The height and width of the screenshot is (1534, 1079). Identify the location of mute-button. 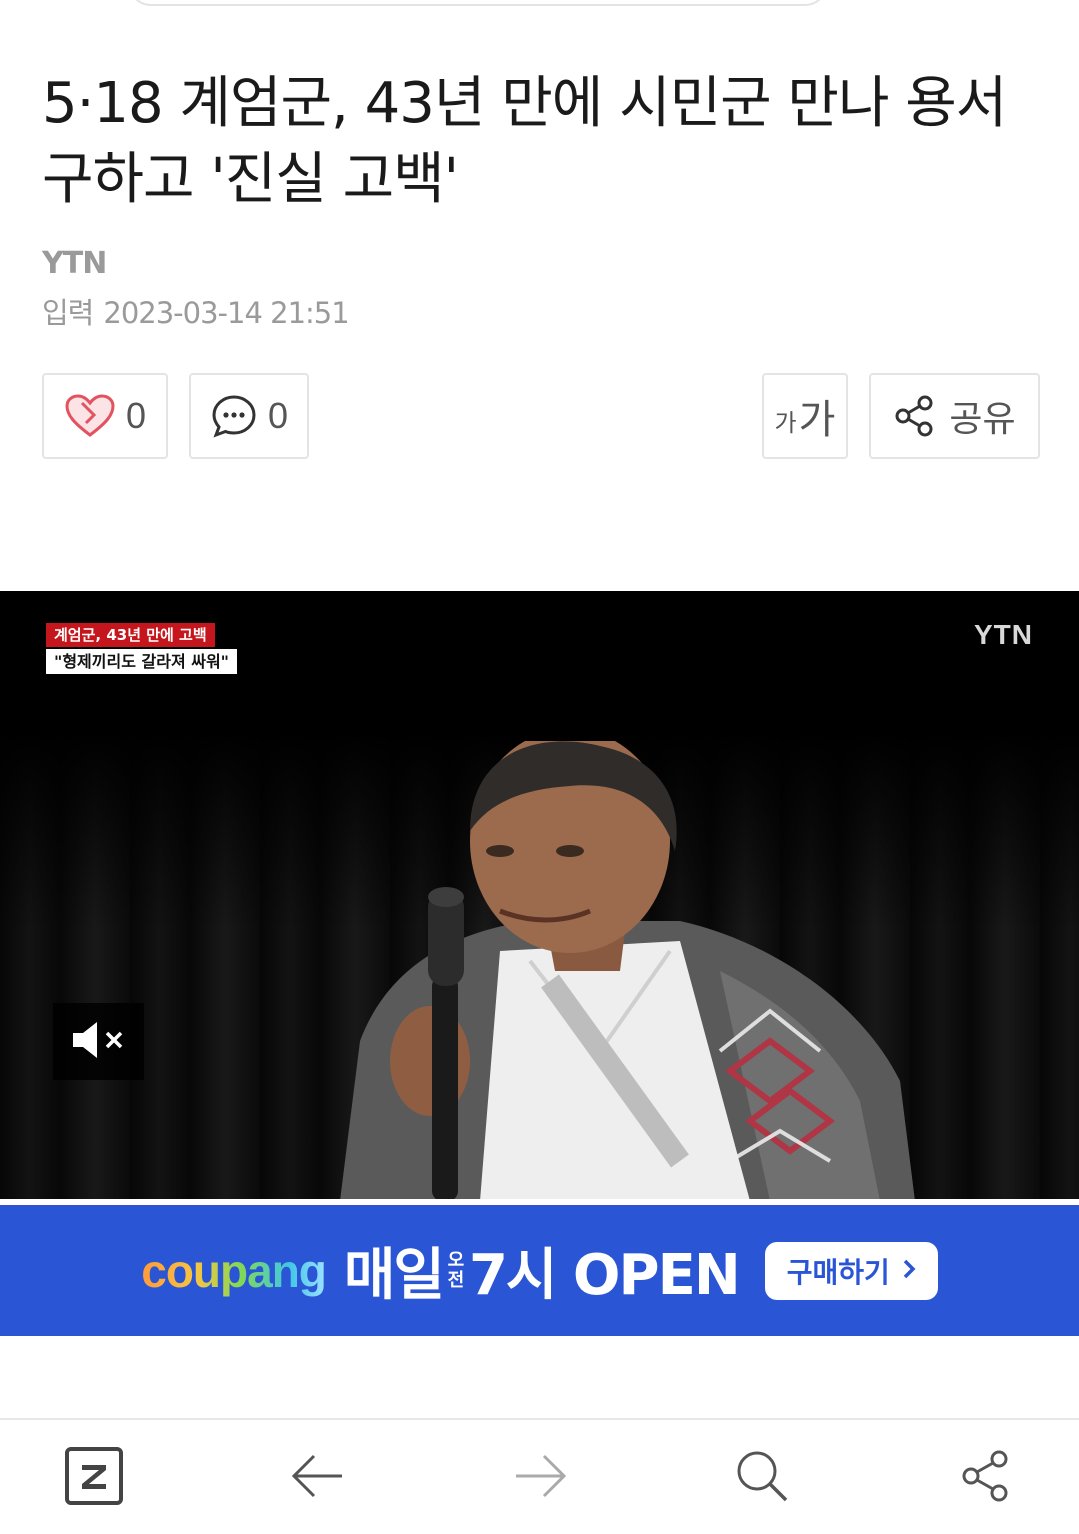
(98, 1041).